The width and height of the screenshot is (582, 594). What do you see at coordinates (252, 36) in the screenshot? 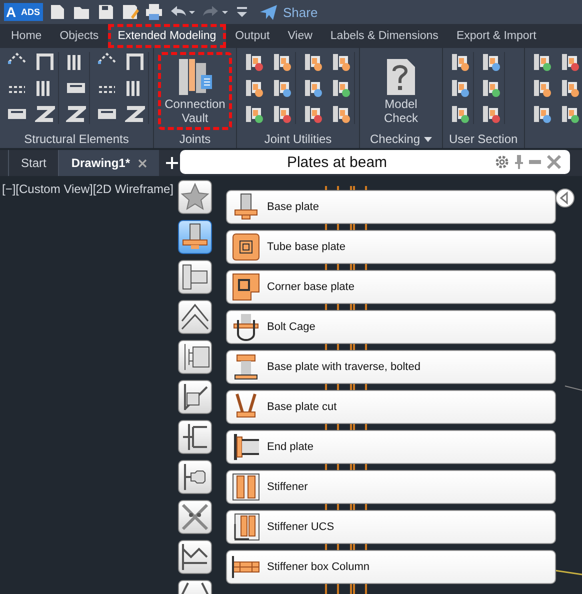
I see `ribbon-tab: Output` at bounding box center [252, 36].